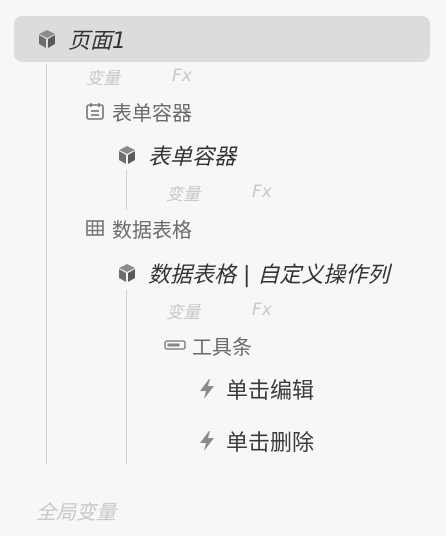 Image resolution: width=446 pixels, height=536 pixels. Describe the element at coordinates (46, 264) in the screenshot. I see `tree-guide-line-root` at that location.